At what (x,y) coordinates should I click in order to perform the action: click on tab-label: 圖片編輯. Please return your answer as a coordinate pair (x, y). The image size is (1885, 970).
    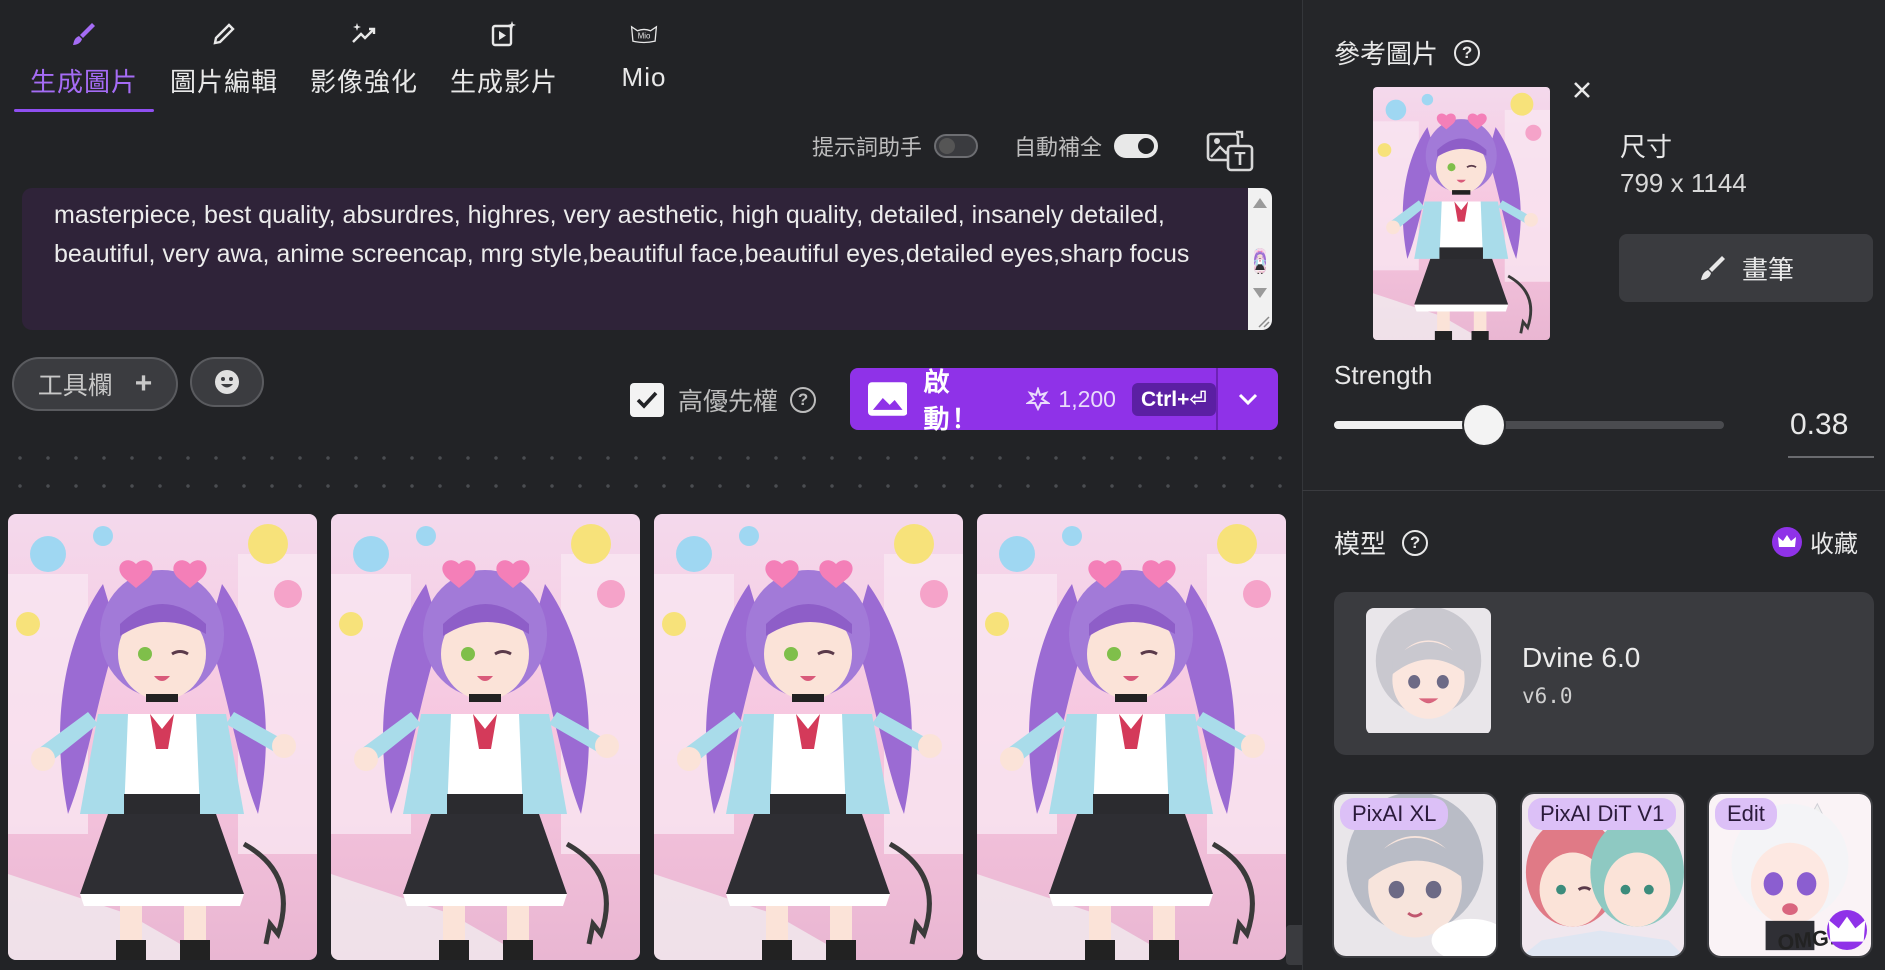
    Looking at the image, I should click on (223, 82).